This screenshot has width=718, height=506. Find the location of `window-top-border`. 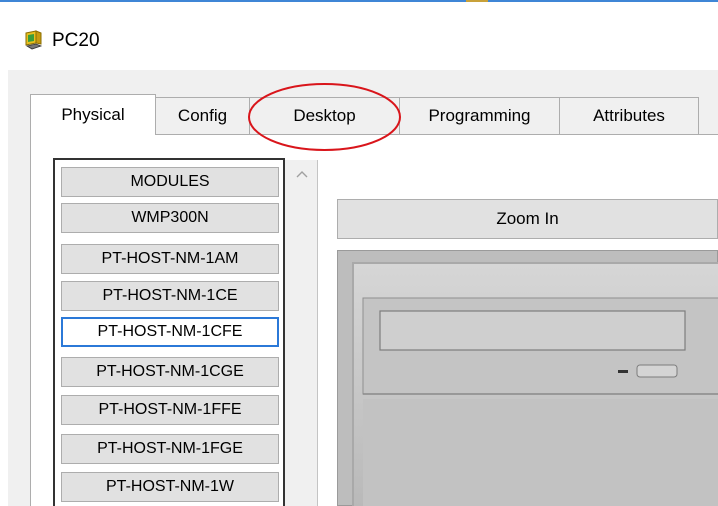

window-top-border is located at coordinates (359, 1).